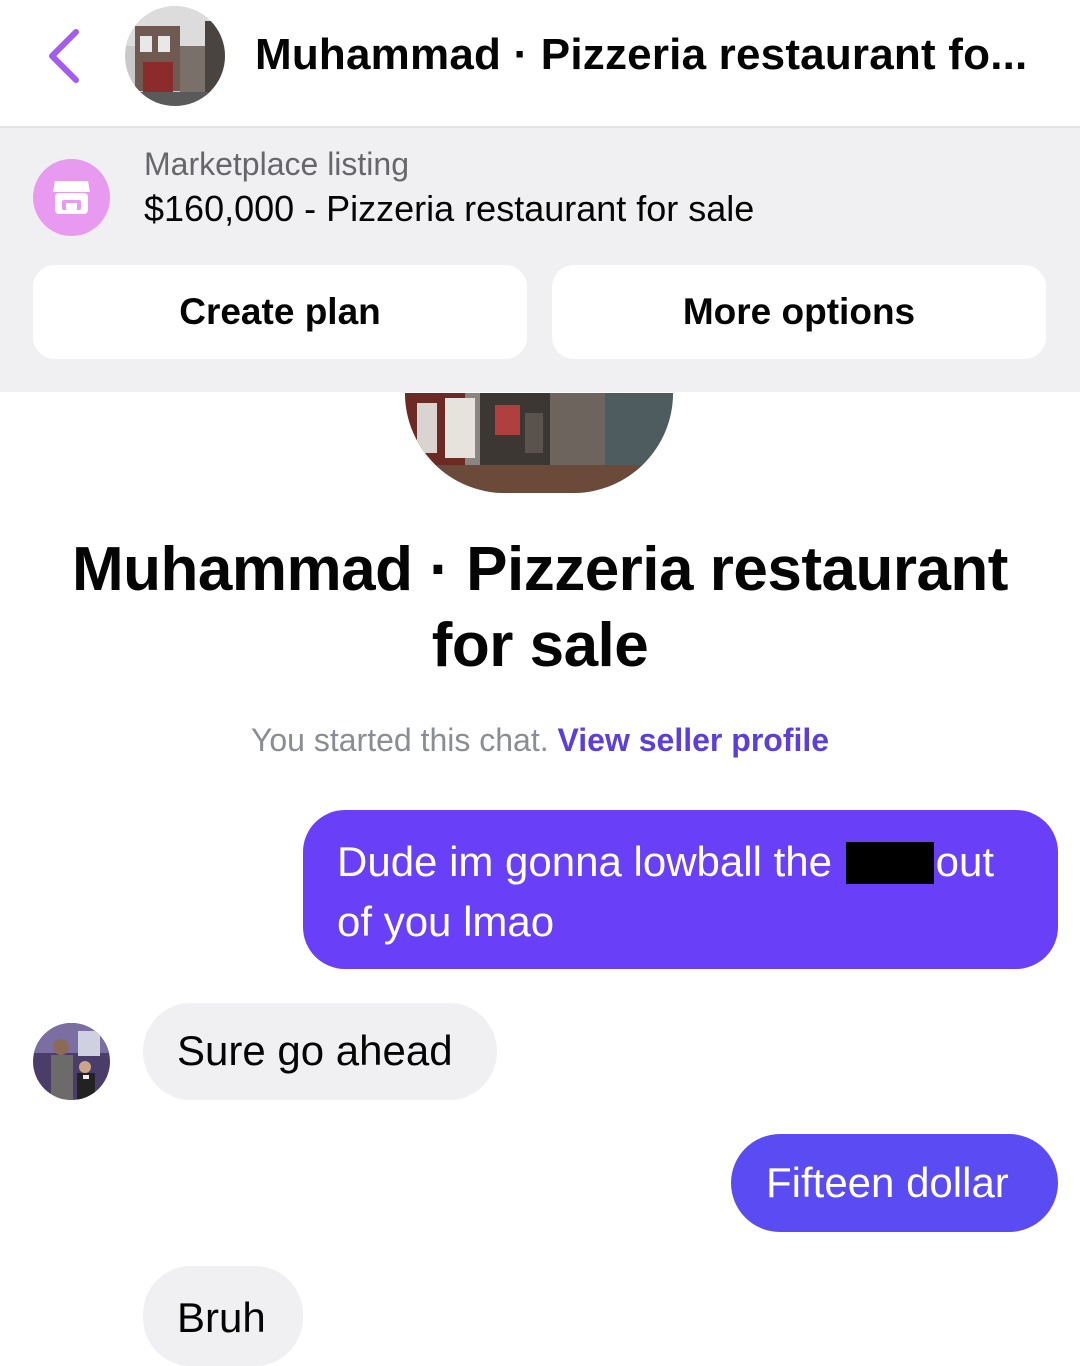  Describe the element at coordinates (540, 607) in the screenshot. I see `conversation-title: Muhammad · Pizzeria restaurant for sale` at that location.